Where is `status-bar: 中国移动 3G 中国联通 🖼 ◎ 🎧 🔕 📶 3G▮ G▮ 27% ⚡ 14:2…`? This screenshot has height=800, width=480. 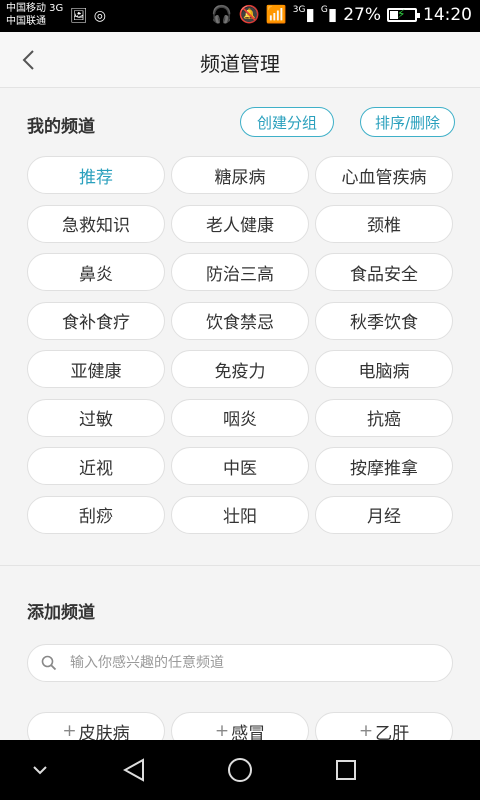
status-bar: 中国移动 3G 中国联通 🖼 ◎ 🎧 🔕 📶 3G▮ G▮ 27% ⚡ 14:2… is located at coordinates (240, 16).